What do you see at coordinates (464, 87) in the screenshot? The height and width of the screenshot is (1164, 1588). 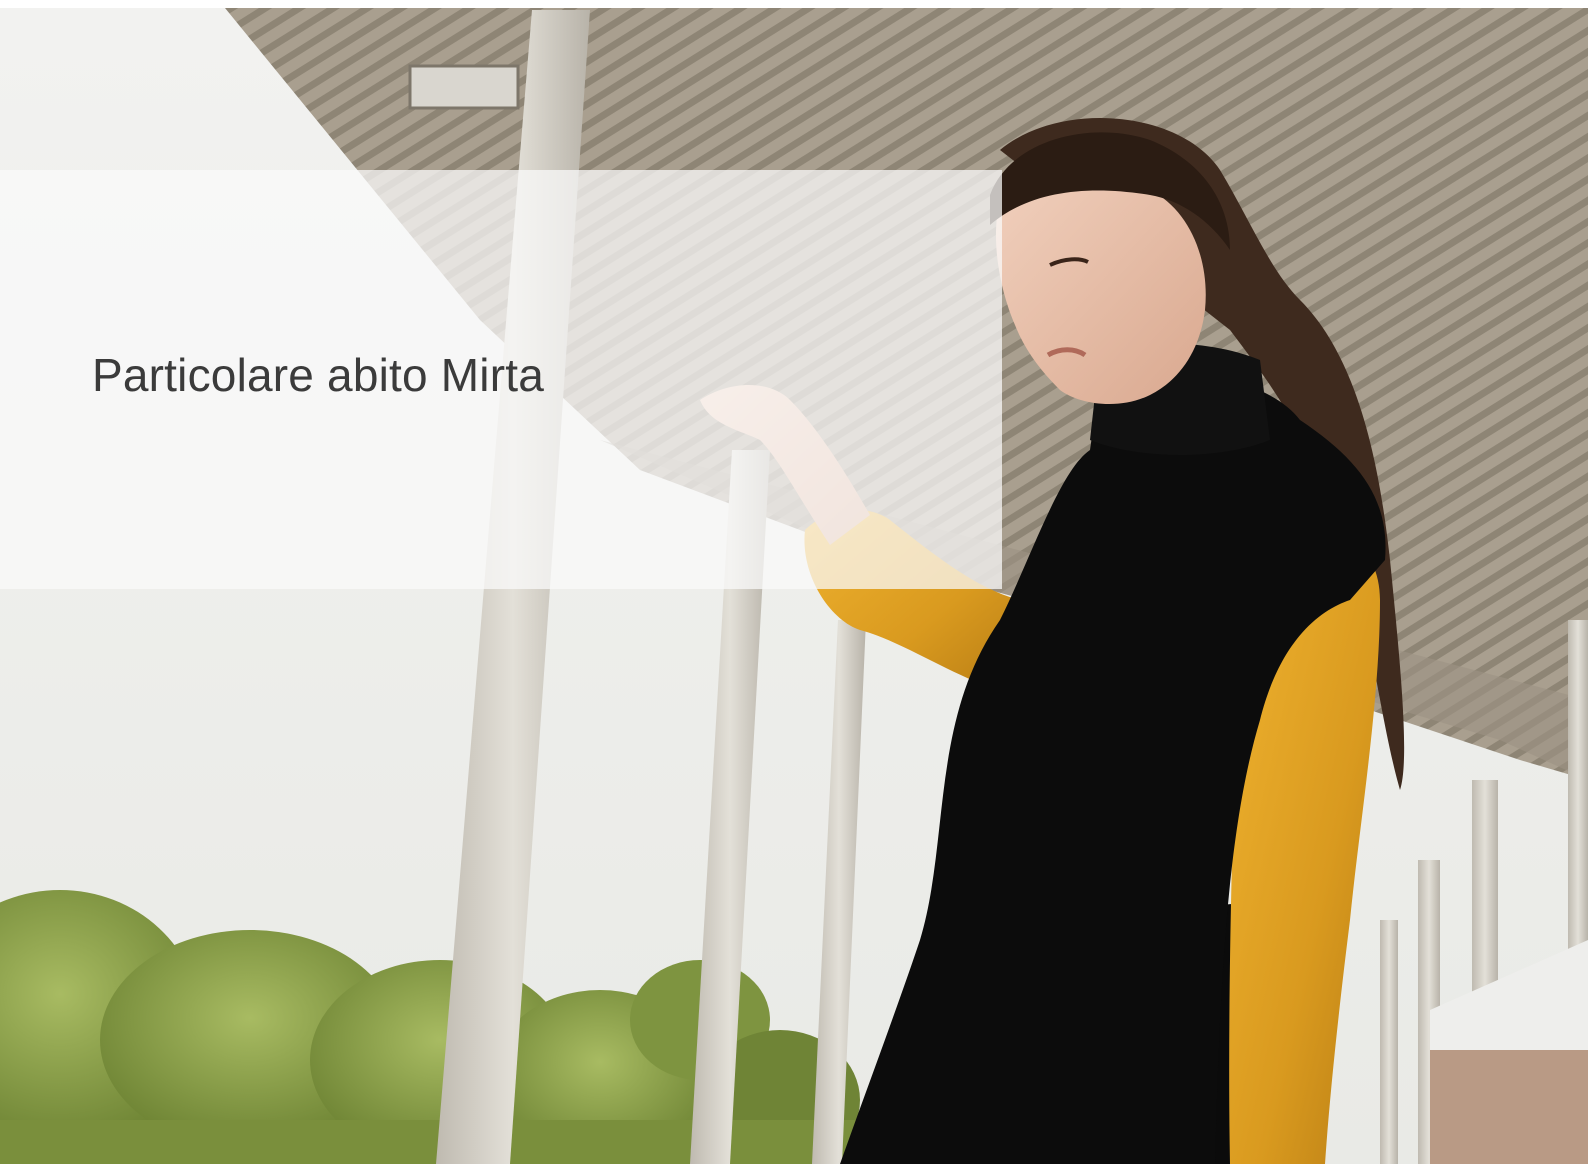 I see `ceiling-light` at bounding box center [464, 87].